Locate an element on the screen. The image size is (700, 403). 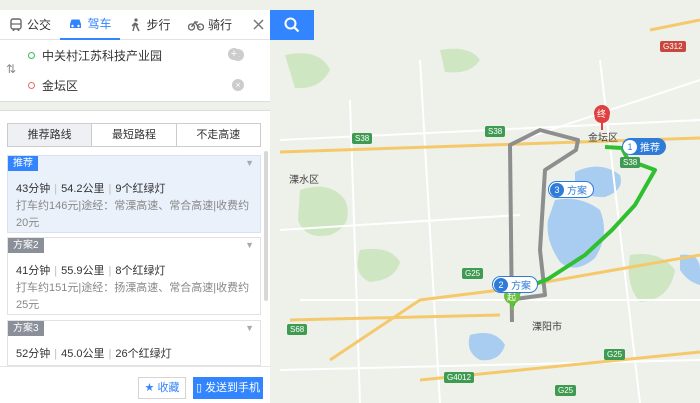
search-button is located at coordinates (292, 25).